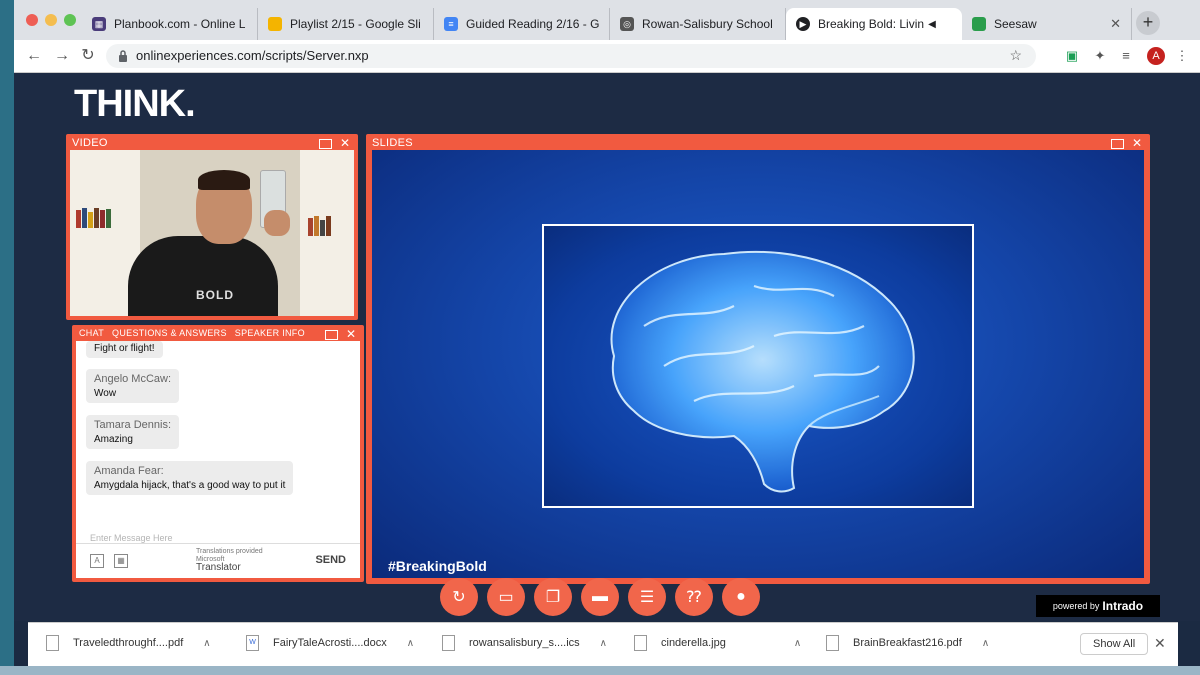 This screenshot has width=1200, height=675. What do you see at coordinates (133, 432) in the screenshot?
I see `chat-message: Tamara Dennis: Amazing` at bounding box center [133, 432].